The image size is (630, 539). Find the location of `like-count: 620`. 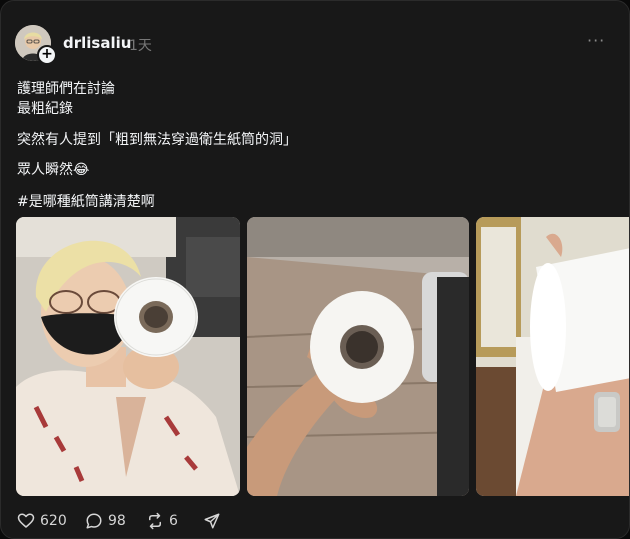

like-count: 620 is located at coordinates (53, 521).